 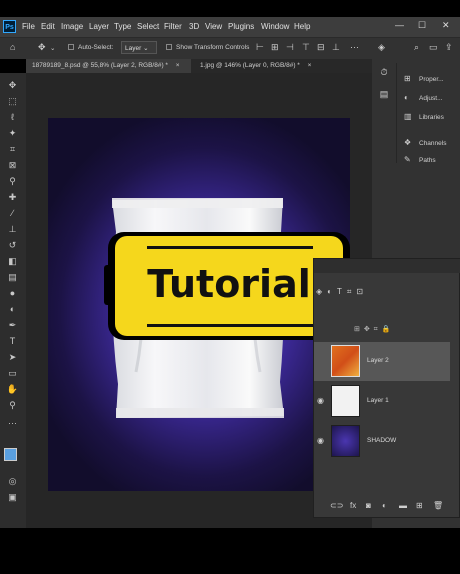 What do you see at coordinates (354, 47) in the screenshot?
I see `more-options-icon: ···` at bounding box center [354, 47].